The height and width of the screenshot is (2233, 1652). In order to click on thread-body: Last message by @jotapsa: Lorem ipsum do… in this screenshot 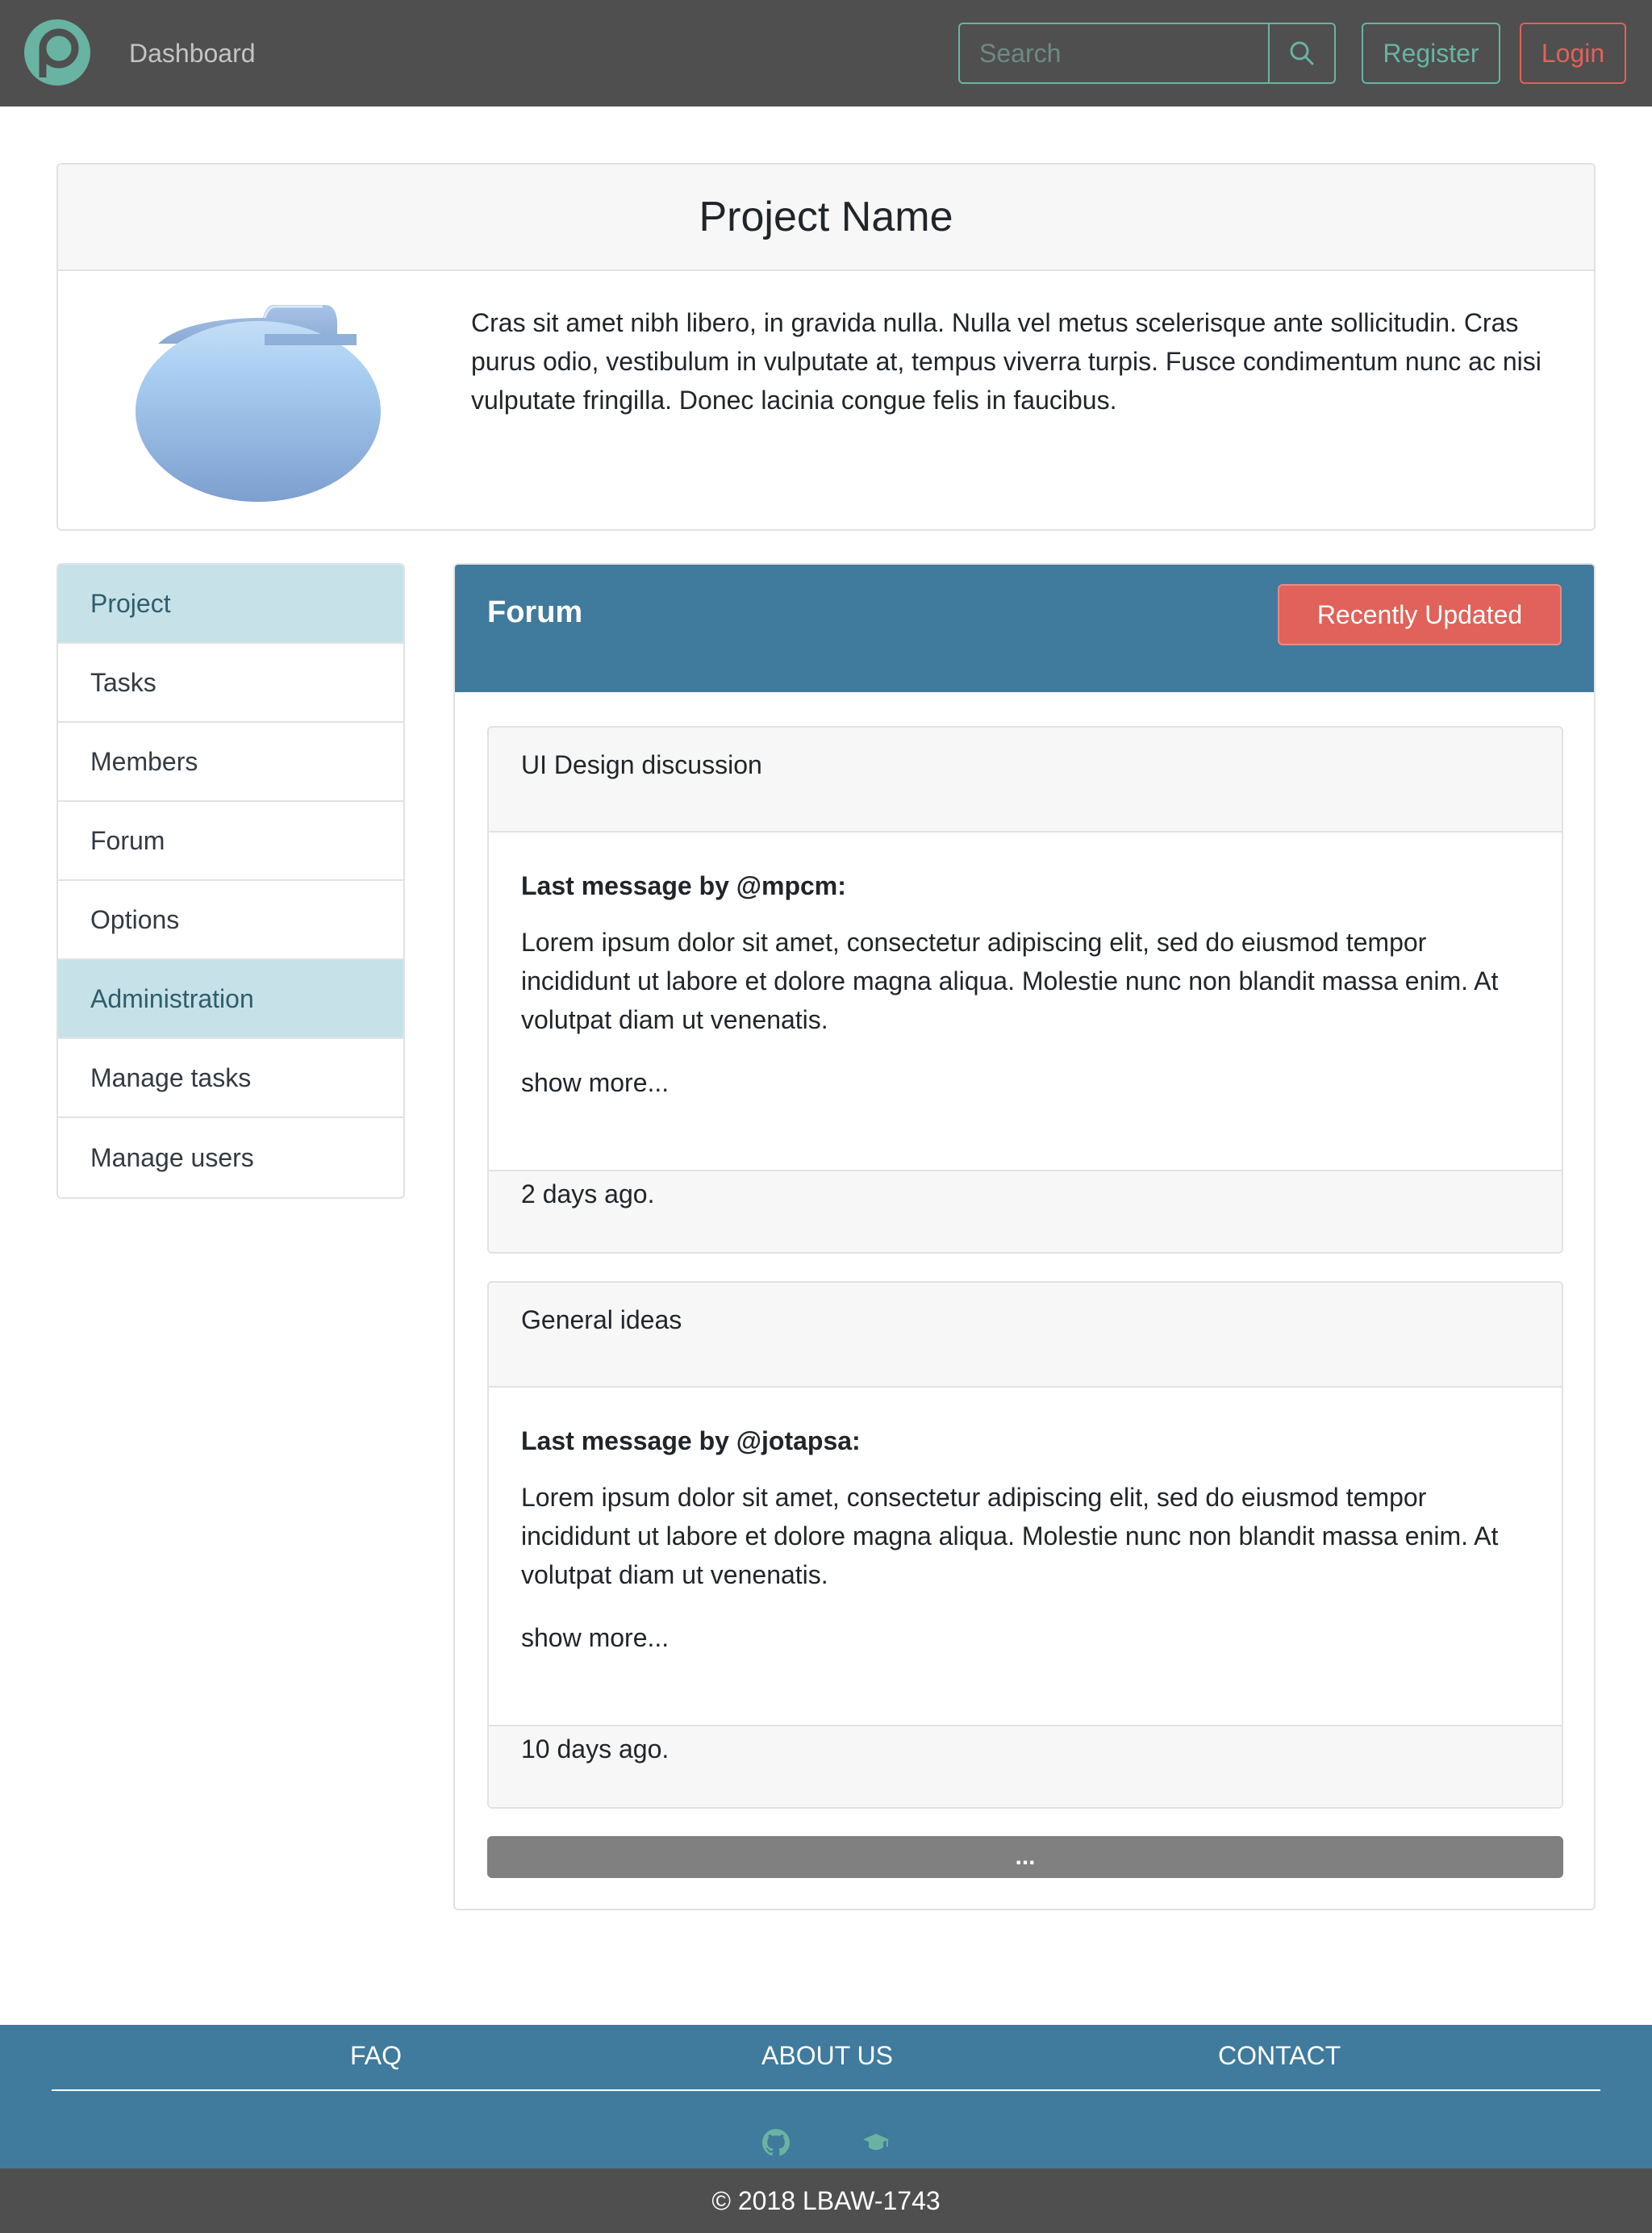, I will do `click(1025, 1556)`.